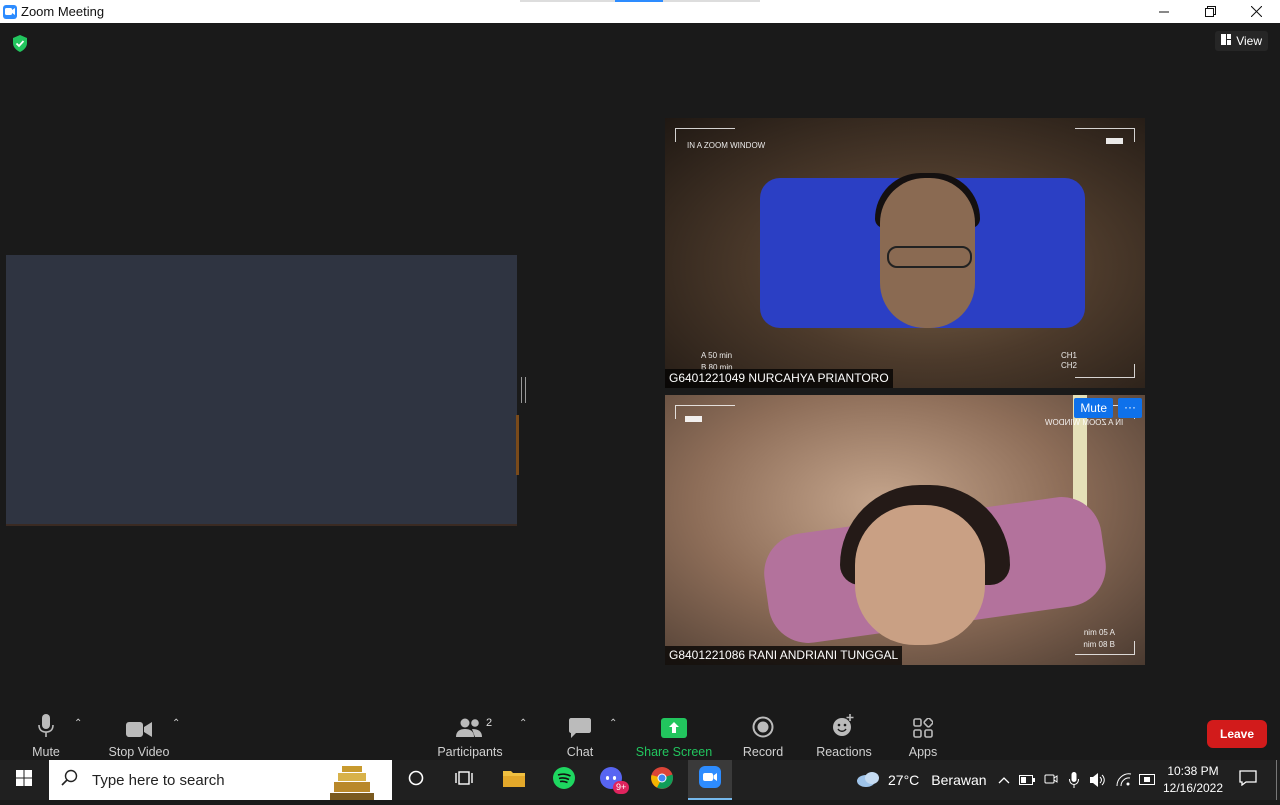  What do you see at coordinates (1069, 365) in the screenshot?
I see `hud-ch2: CH2` at bounding box center [1069, 365].